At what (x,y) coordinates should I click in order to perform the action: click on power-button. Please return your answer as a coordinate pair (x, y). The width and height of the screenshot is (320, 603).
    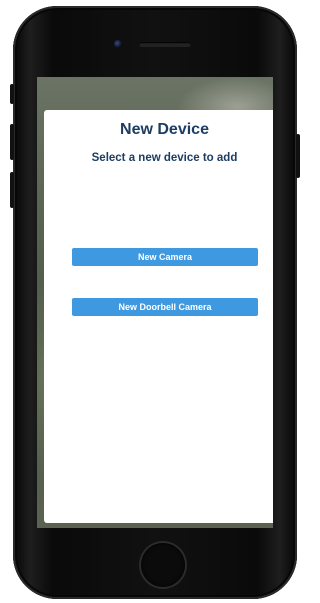
    Looking at the image, I should click on (298, 156).